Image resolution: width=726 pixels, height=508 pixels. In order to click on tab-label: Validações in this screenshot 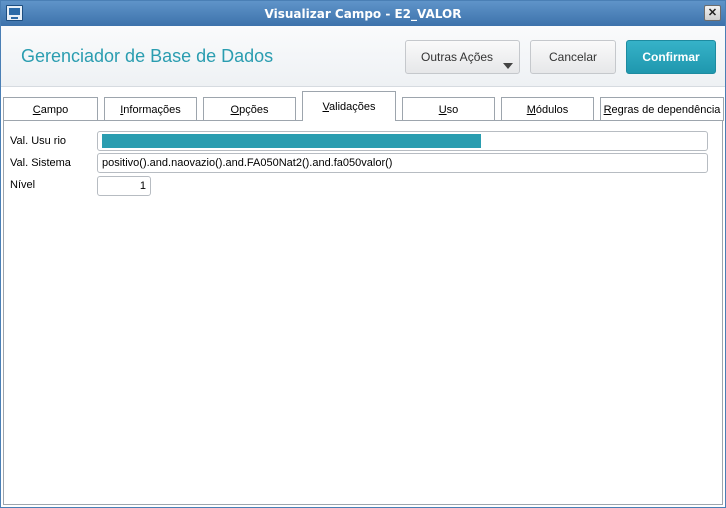, I will do `click(349, 107)`.